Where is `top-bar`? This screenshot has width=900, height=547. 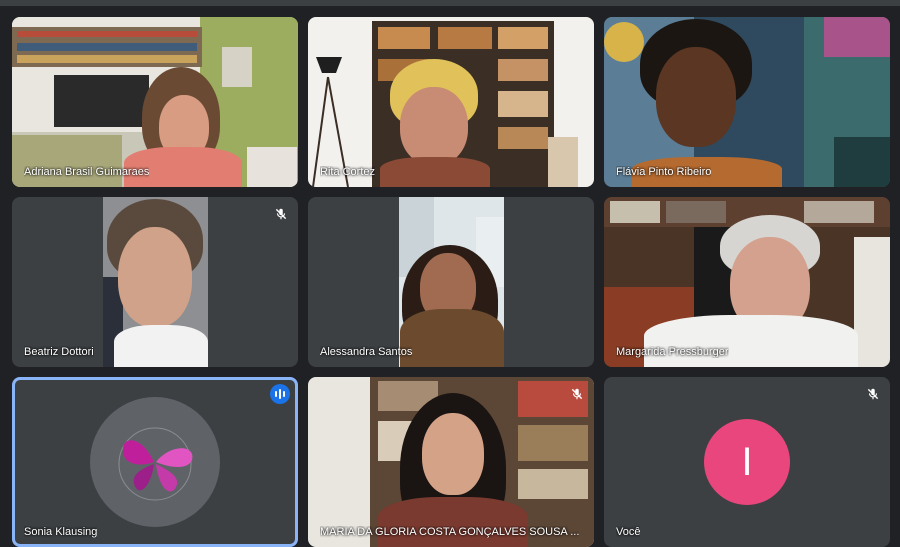
top-bar is located at coordinates (450, 3).